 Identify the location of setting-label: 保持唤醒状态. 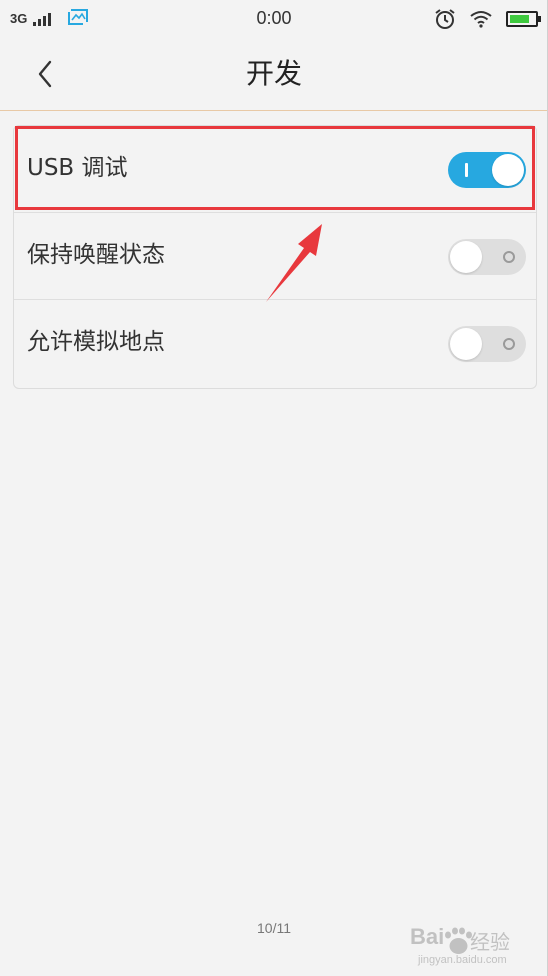
(96, 255).